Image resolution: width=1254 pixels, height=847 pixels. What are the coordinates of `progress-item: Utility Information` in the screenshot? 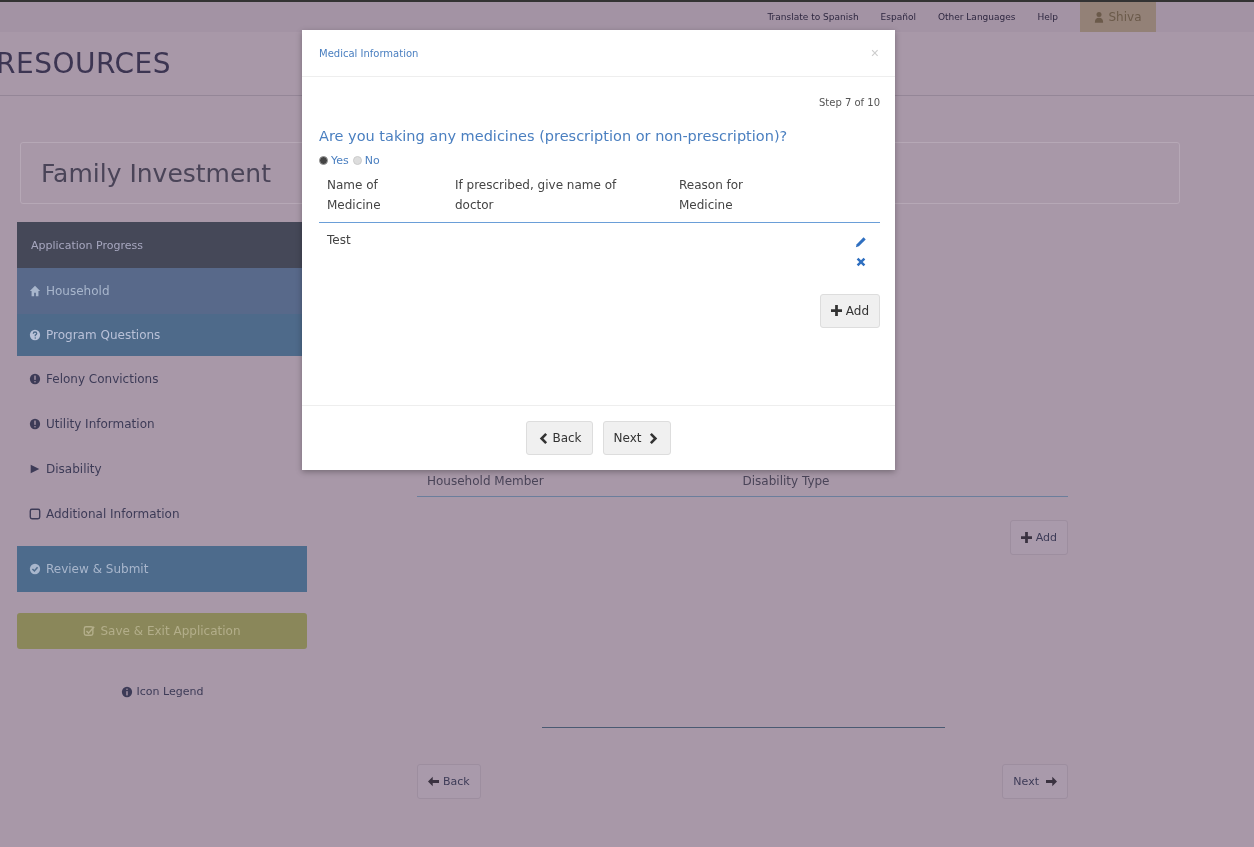 It's located at (162, 423).